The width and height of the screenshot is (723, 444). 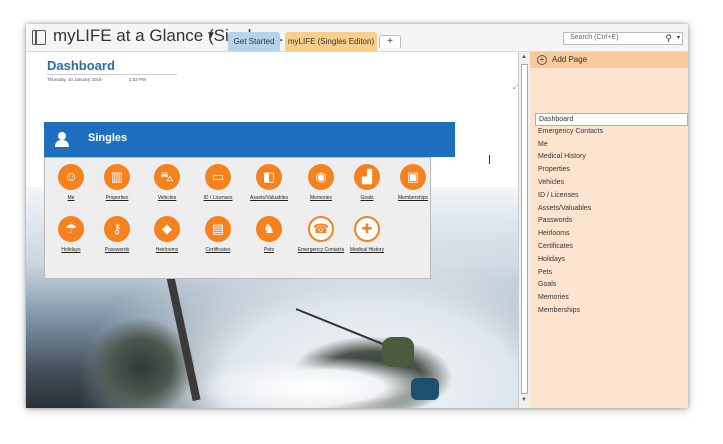 I want to click on icon-glyph: ◧, so click(x=269, y=176).